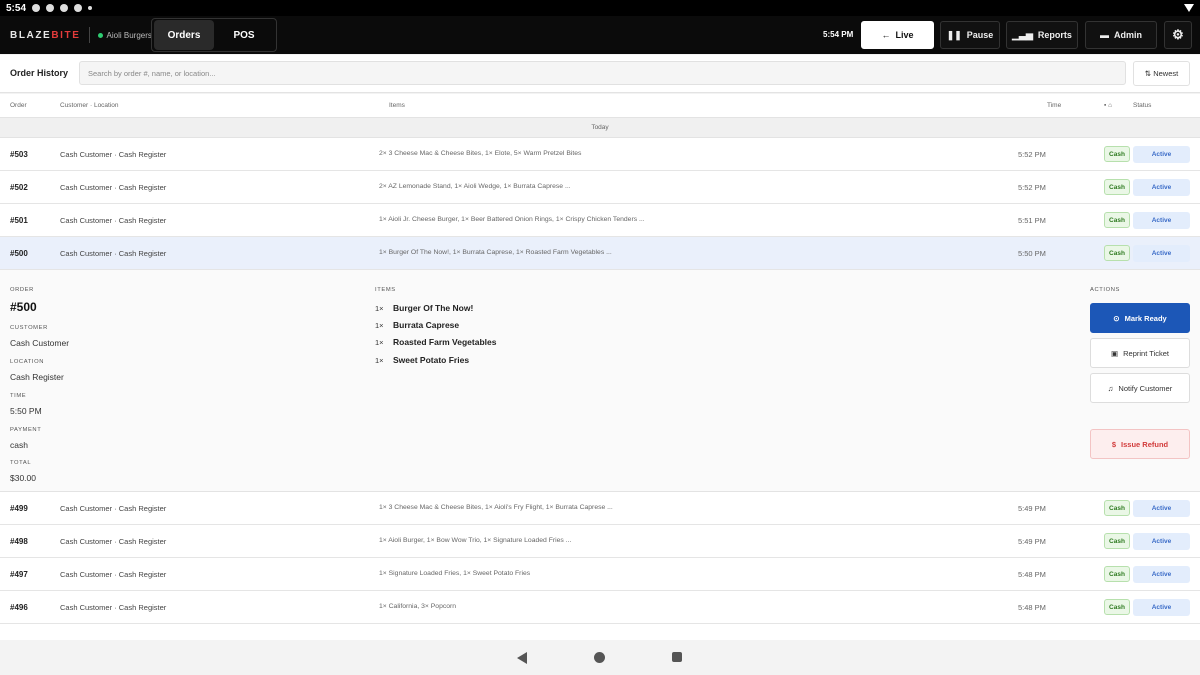 The width and height of the screenshot is (1200, 675). I want to click on detail-item: 1× Burger Of The Now!, so click(424, 308).